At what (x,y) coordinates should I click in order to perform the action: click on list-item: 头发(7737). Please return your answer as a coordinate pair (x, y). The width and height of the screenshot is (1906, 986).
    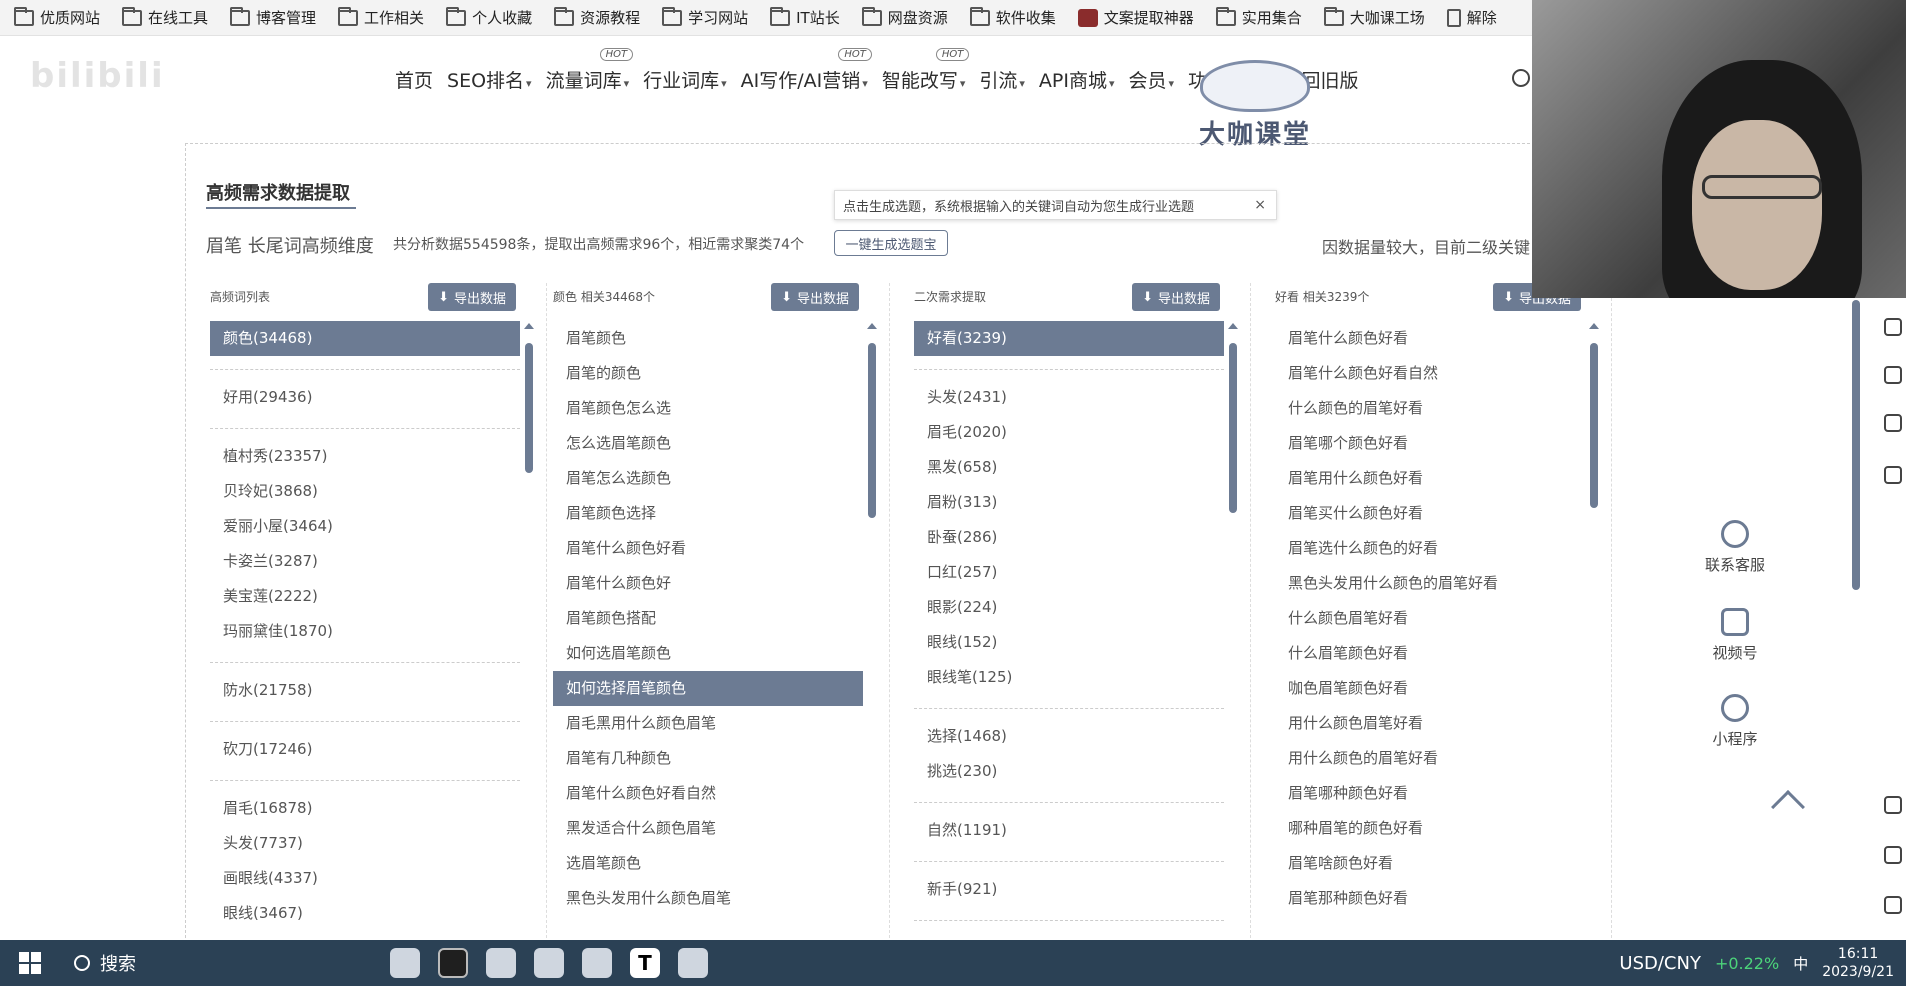
    Looking at the image, I should click on (365, 843).